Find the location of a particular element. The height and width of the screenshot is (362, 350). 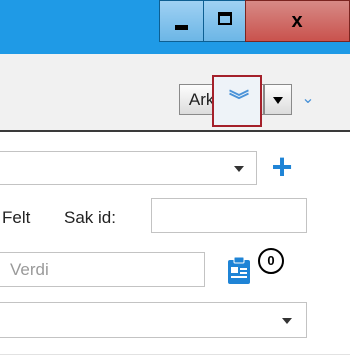

archive-search-dropdown-button is located at coordinates (278, 99).